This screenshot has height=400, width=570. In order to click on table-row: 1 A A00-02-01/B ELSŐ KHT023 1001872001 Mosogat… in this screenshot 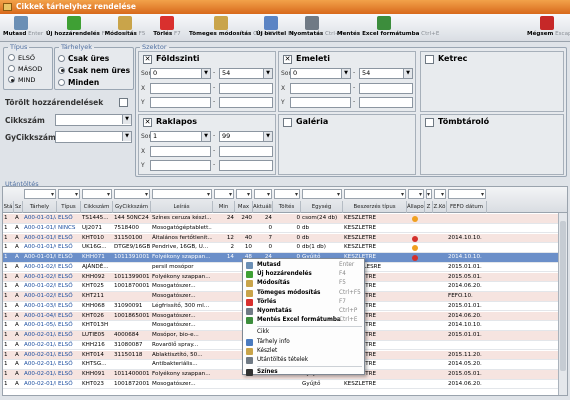, I will do `click(281, 384)`.